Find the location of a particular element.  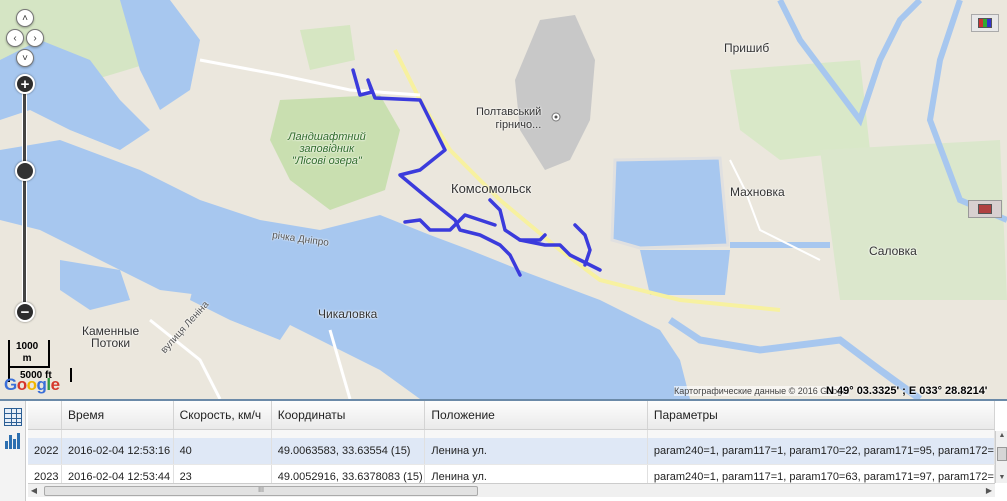

col-header-coords: Координаты is located at coordinates (348, 415).